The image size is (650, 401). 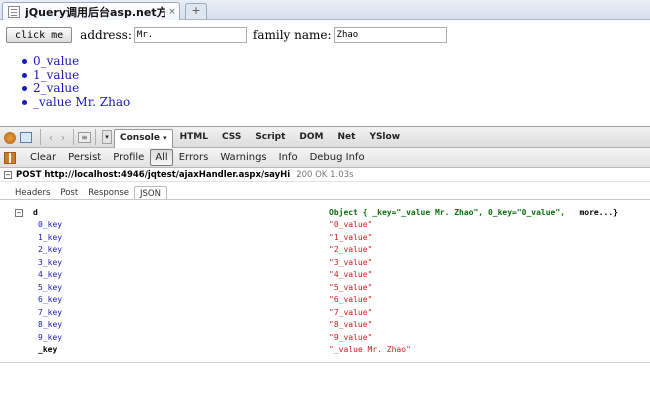 What do you see at coordinates (351, 337) in the screenshot?
I see `json-value: "9_value"` at bounding box center [351, 337].